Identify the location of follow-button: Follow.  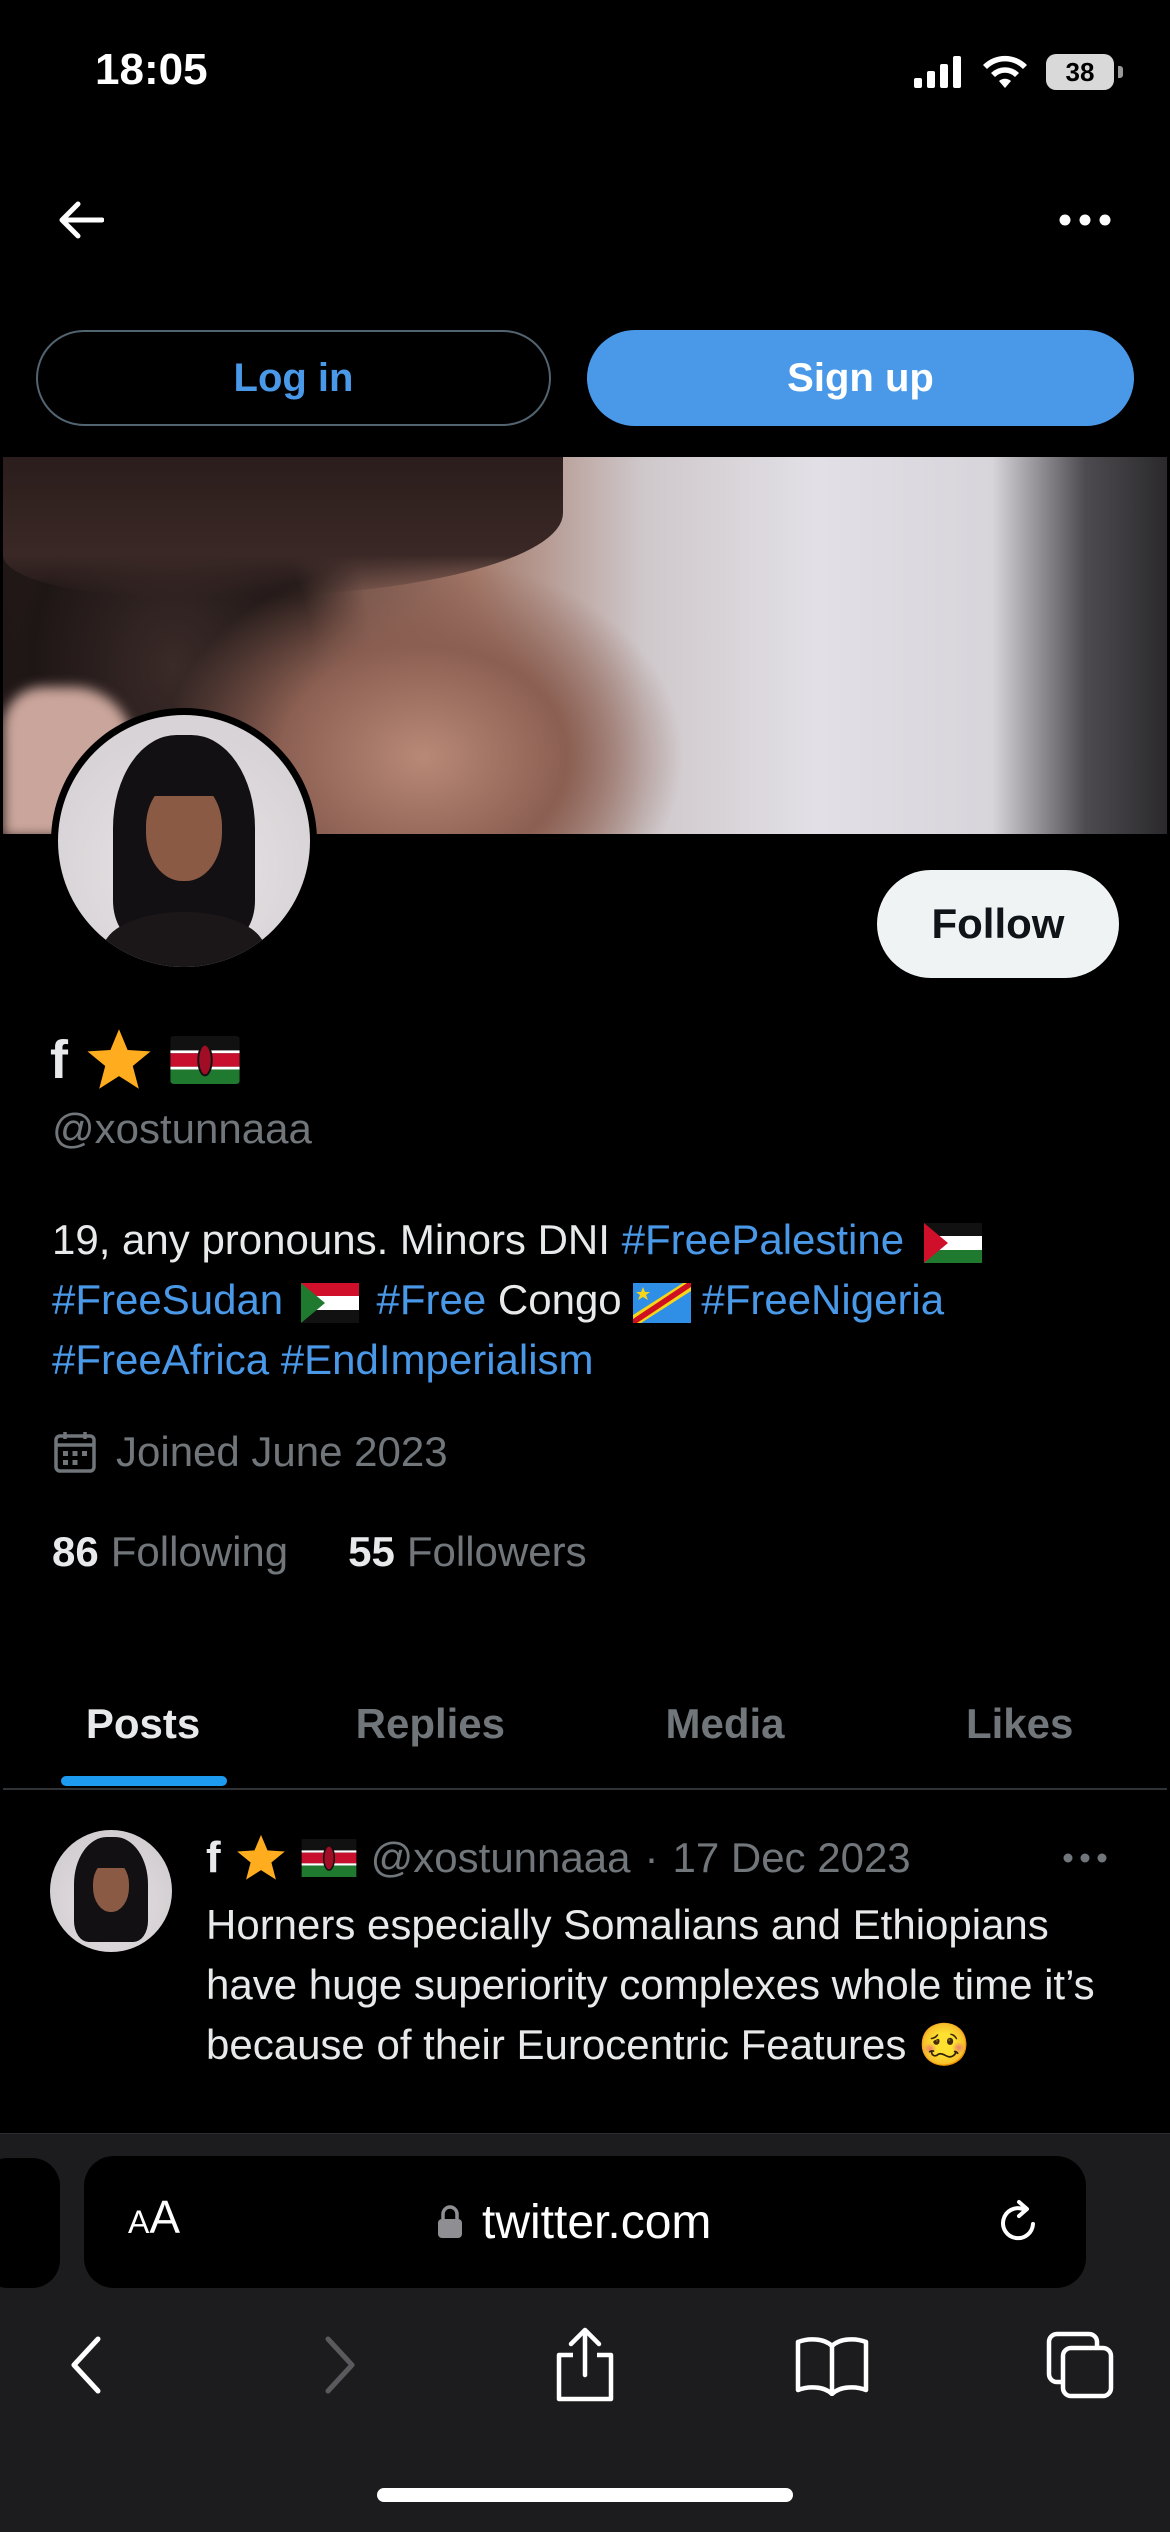
(998, 924).